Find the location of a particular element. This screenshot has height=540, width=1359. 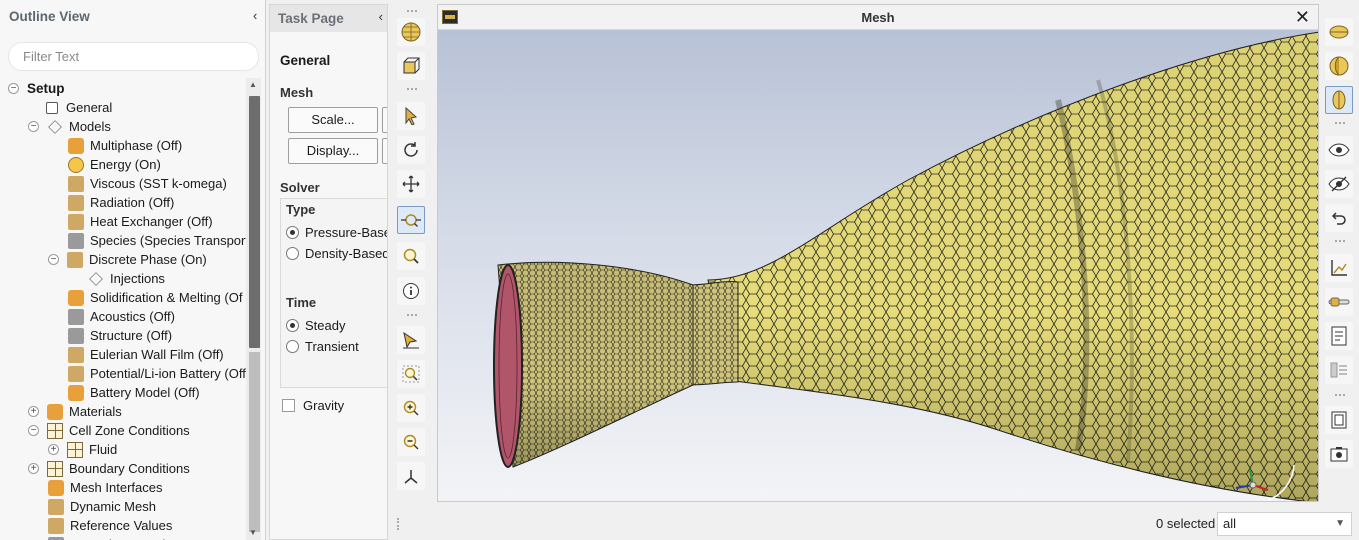

view-top-icon is located at coordinates (1339, 32).